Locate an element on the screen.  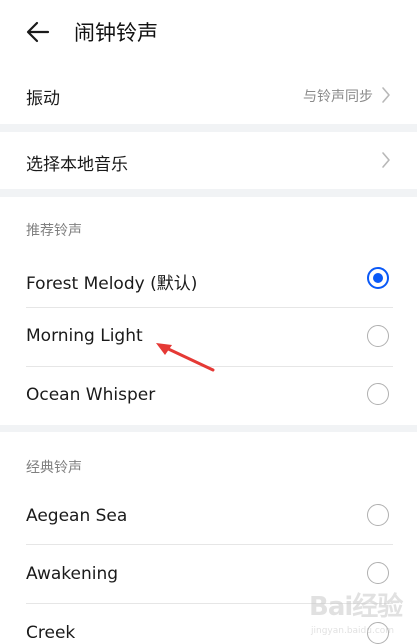
vibration-label: 振动 is located at coordinates (43, 99).